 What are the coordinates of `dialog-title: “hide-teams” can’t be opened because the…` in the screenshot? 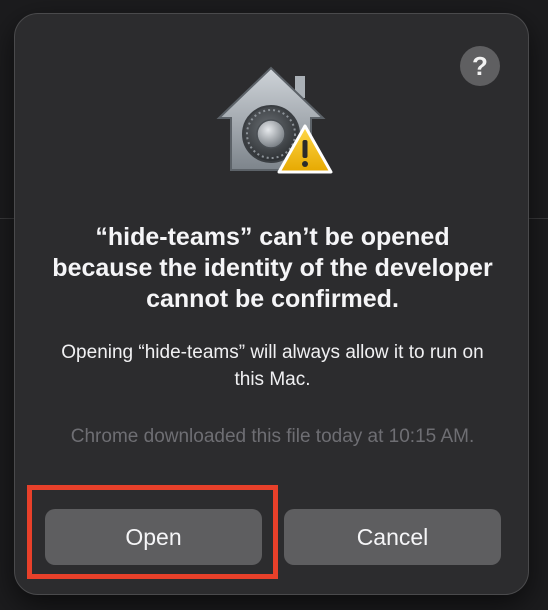 It's located at (272, 268).